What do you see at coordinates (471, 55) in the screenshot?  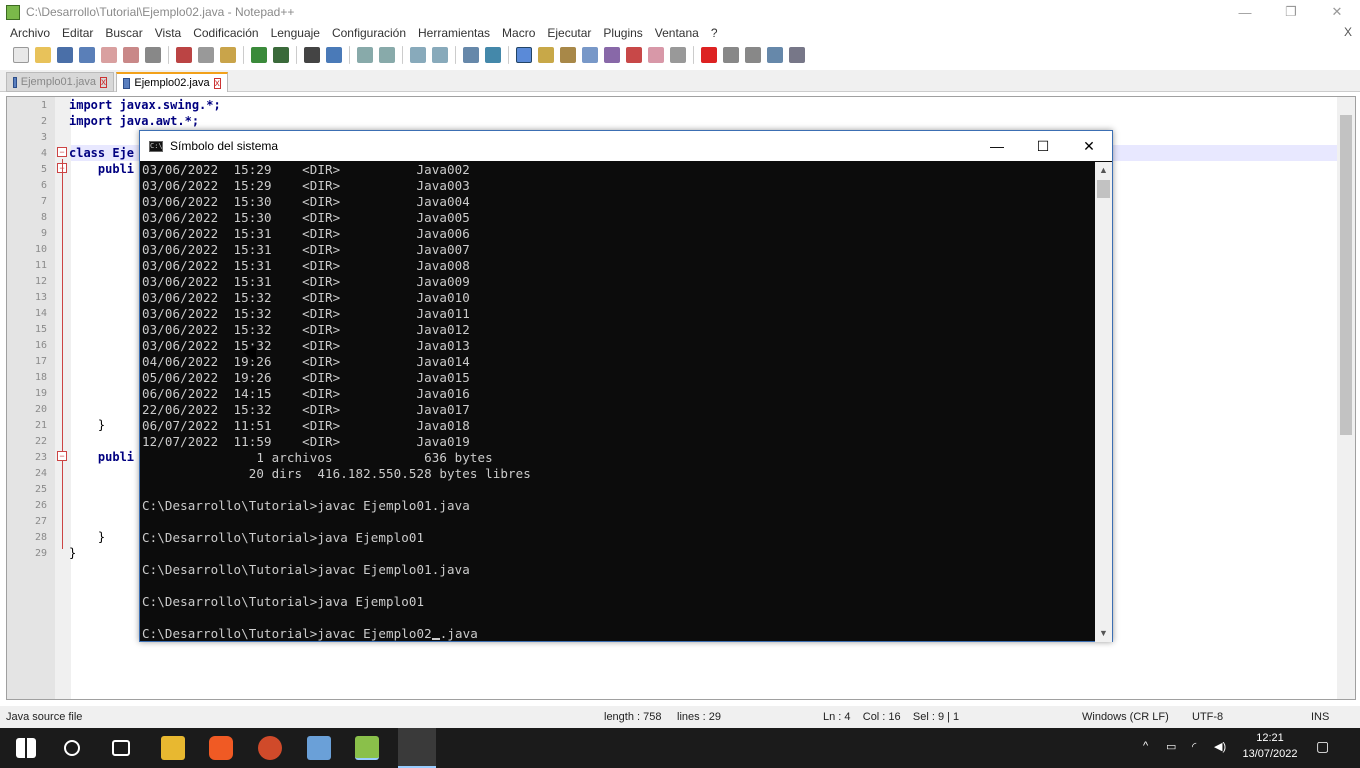 I see `word-wrap-icon` at bounding box center [471, 55].